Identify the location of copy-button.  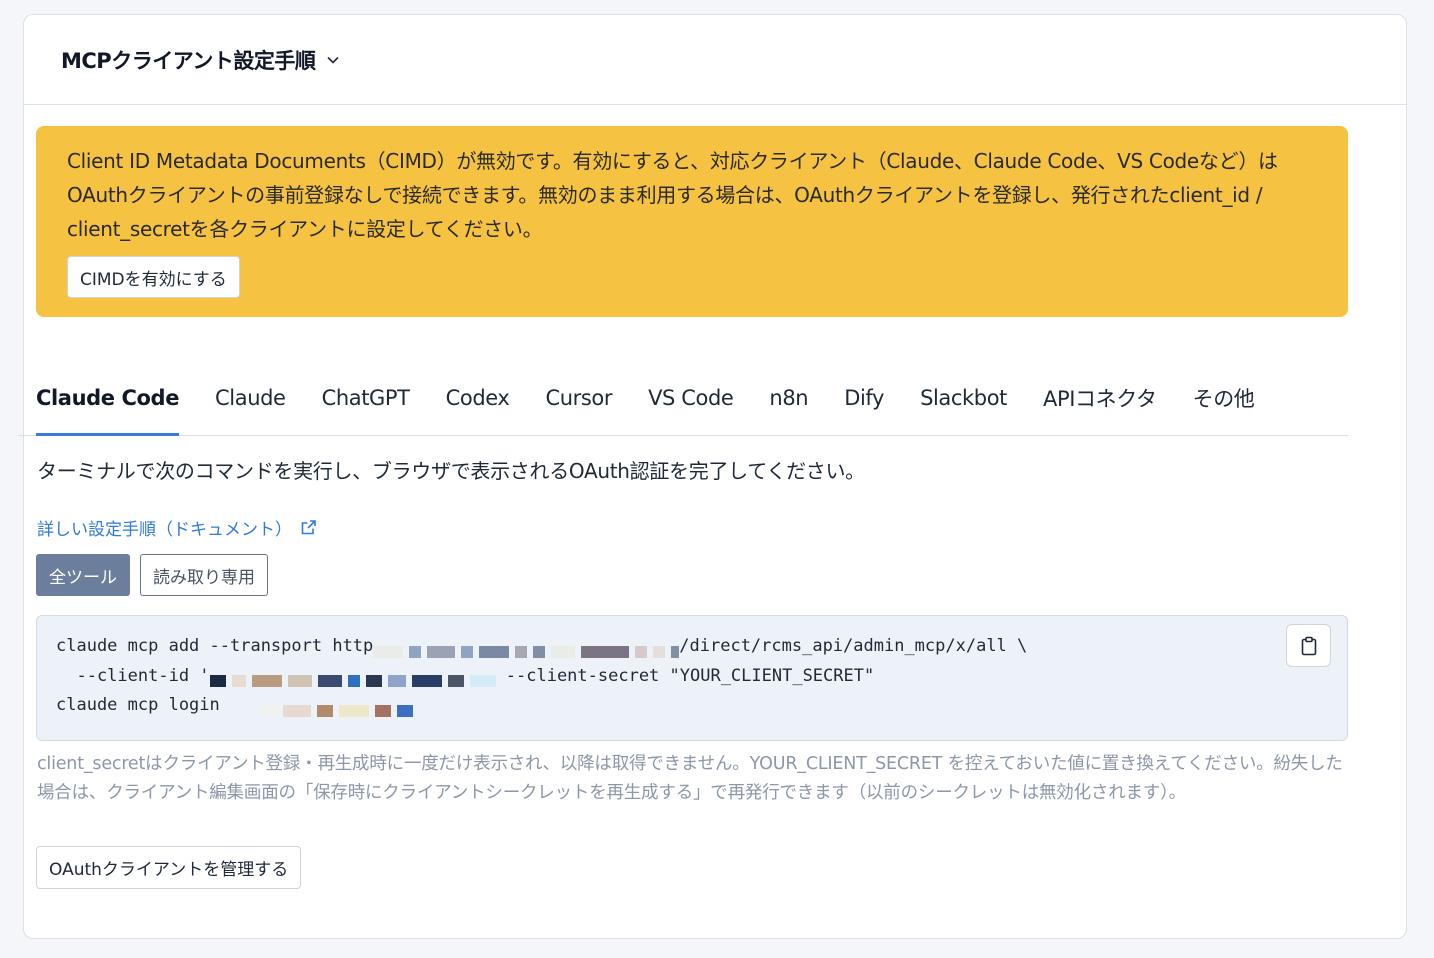
(1308, 645).